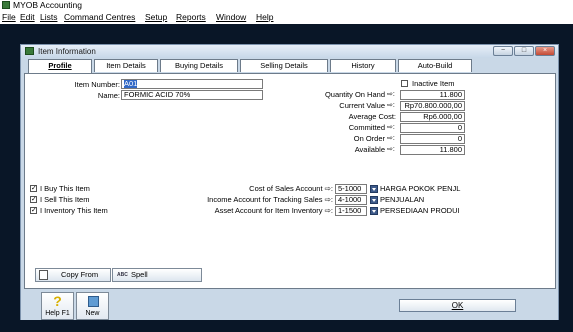 This screenshot has width=573, height=332. Describe the element at coordinates (60, 66) in the screenshot. I see `tab-profile: Profile` at that location.